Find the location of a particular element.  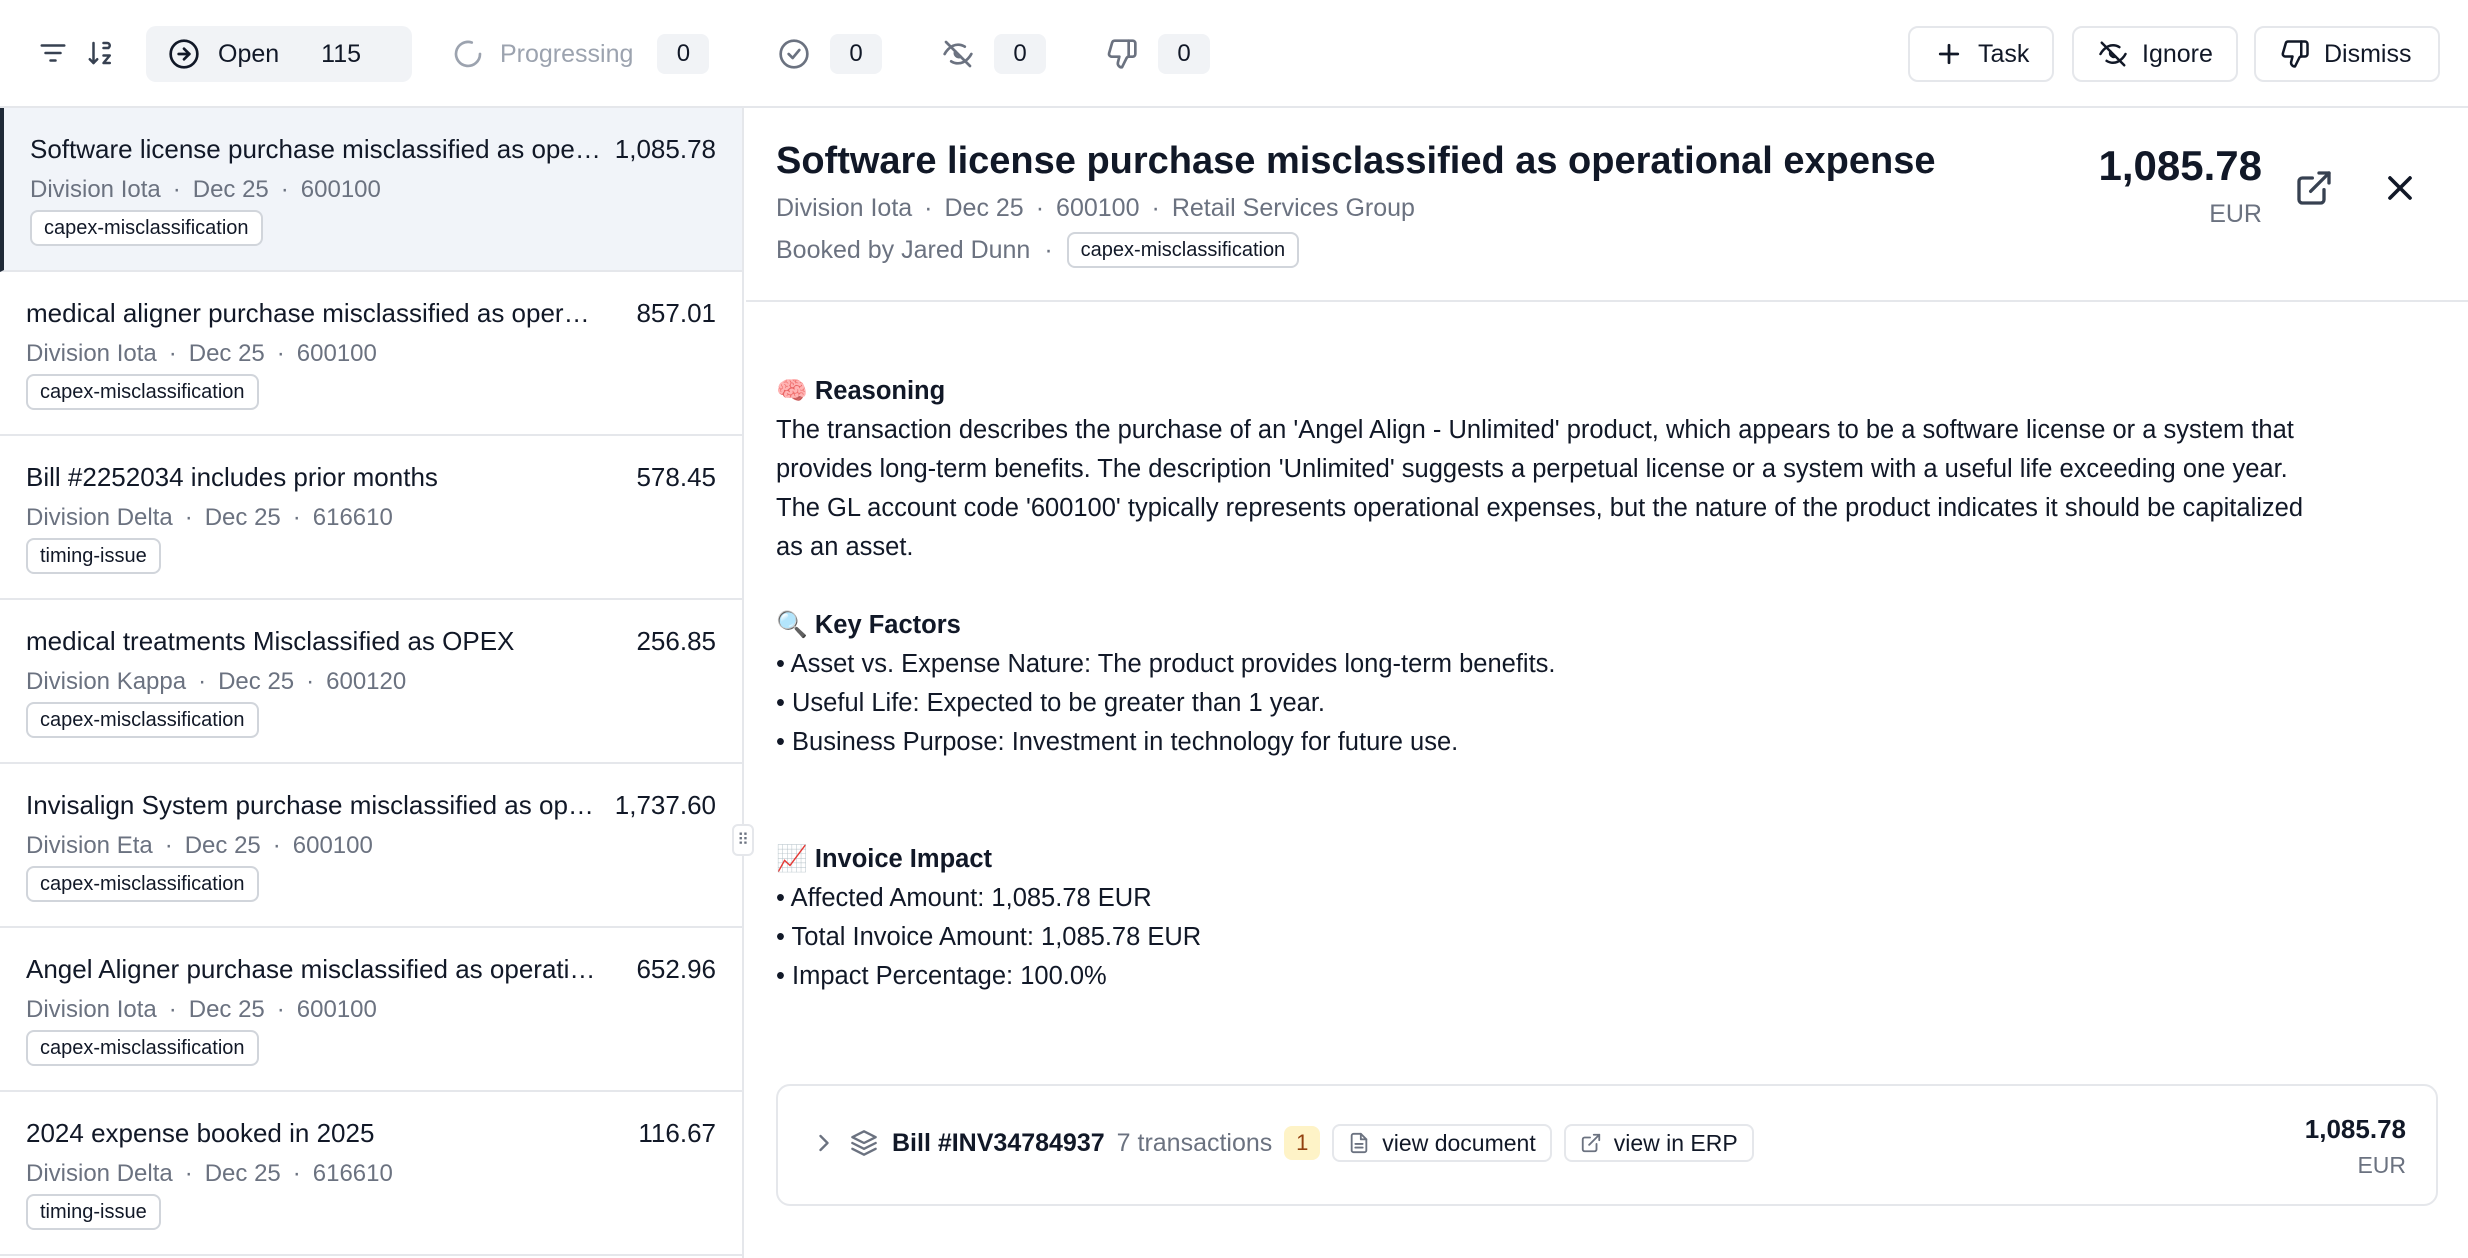

loader-icon is located at coordinates (468, 54).